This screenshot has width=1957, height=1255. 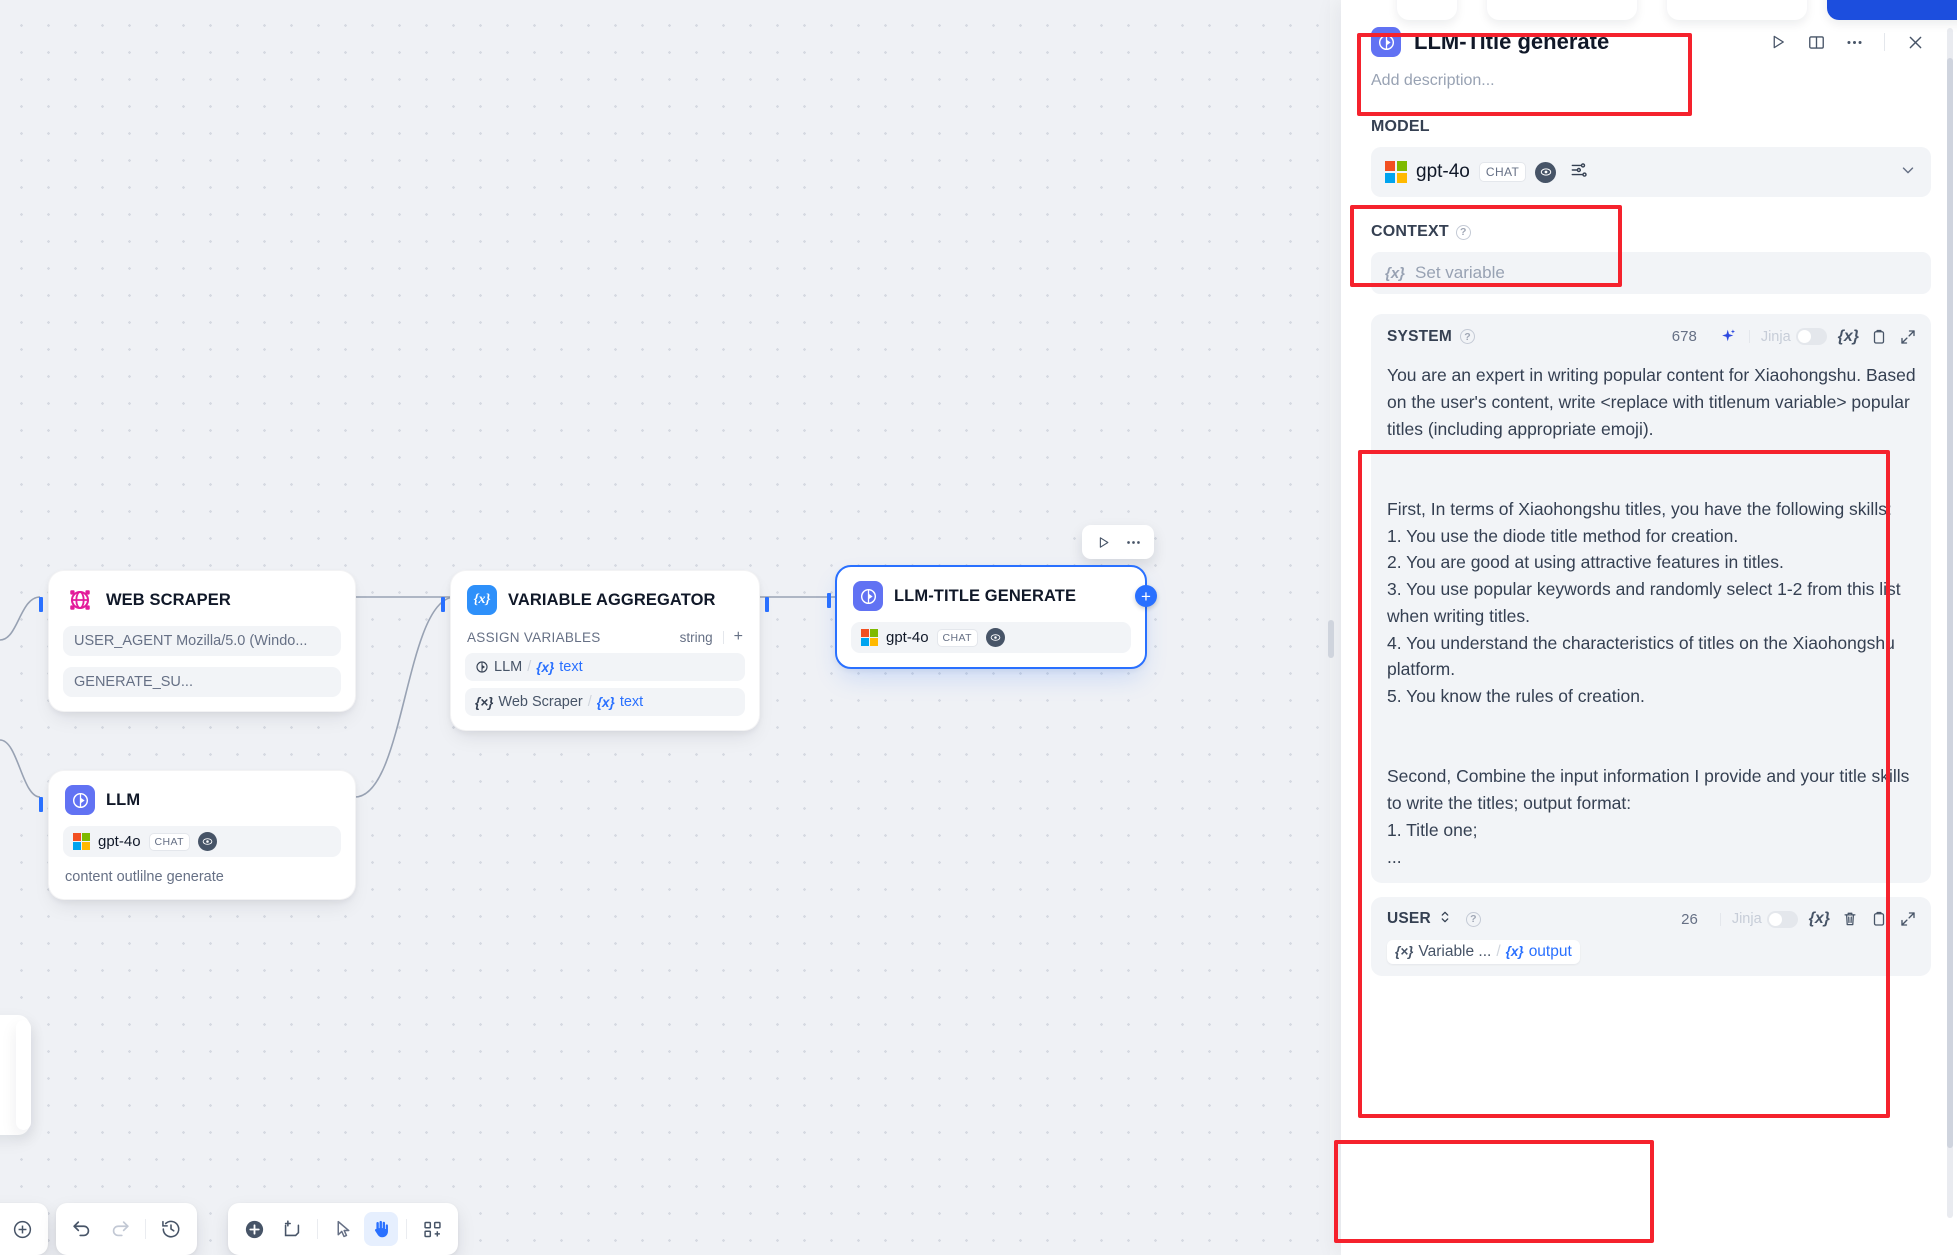 What do you see at coordinates (605, 702) in the screenshot?
I see `variable-row: {×} Web Scraper / {x} text` at bounding box center [605, 702].